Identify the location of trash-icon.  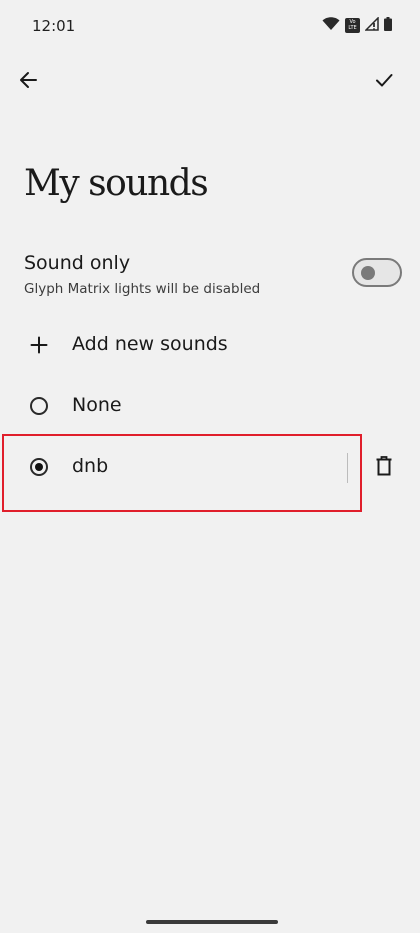
(384, 468).